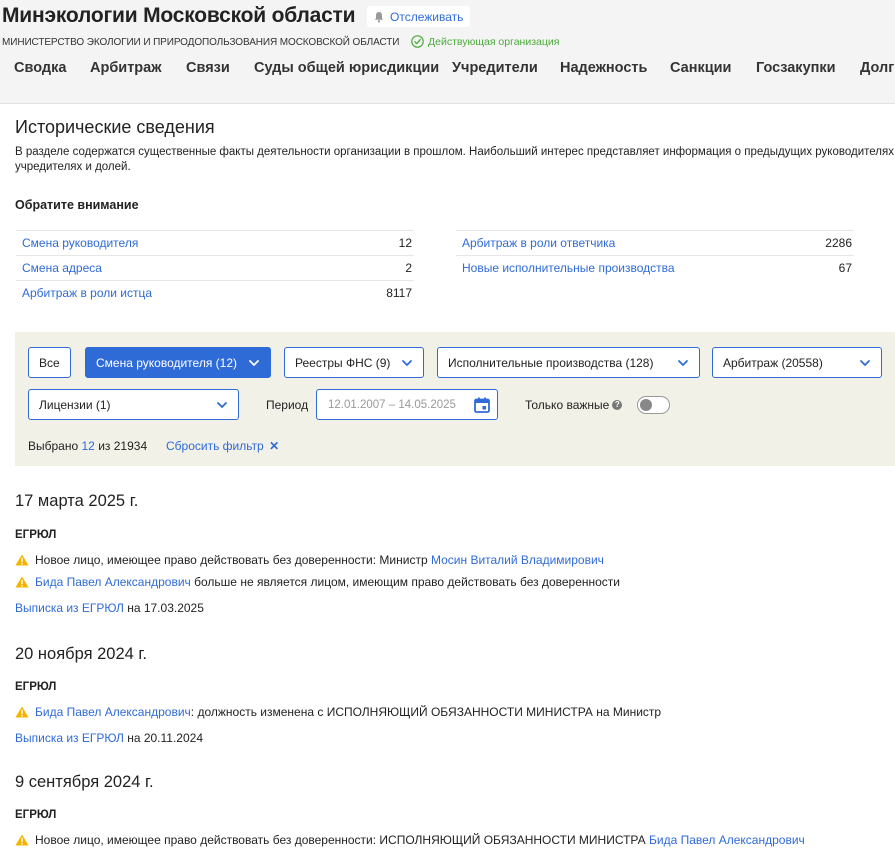 This screenshot has width=895, height=850. I want to click on stat-link-enforcement: Новые исполнительные производства, so click(568, 268).